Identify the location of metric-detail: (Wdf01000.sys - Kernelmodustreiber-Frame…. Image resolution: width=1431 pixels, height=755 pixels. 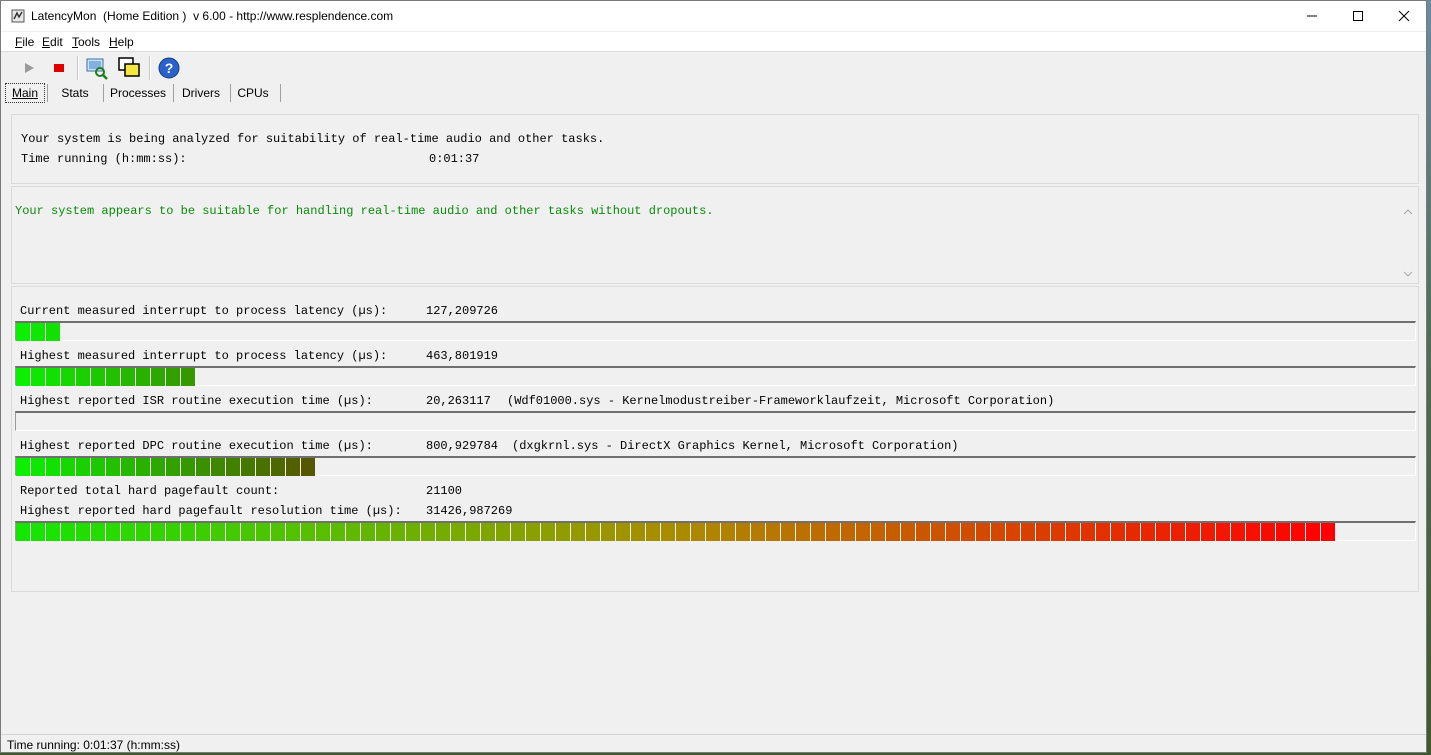
(781, 401).